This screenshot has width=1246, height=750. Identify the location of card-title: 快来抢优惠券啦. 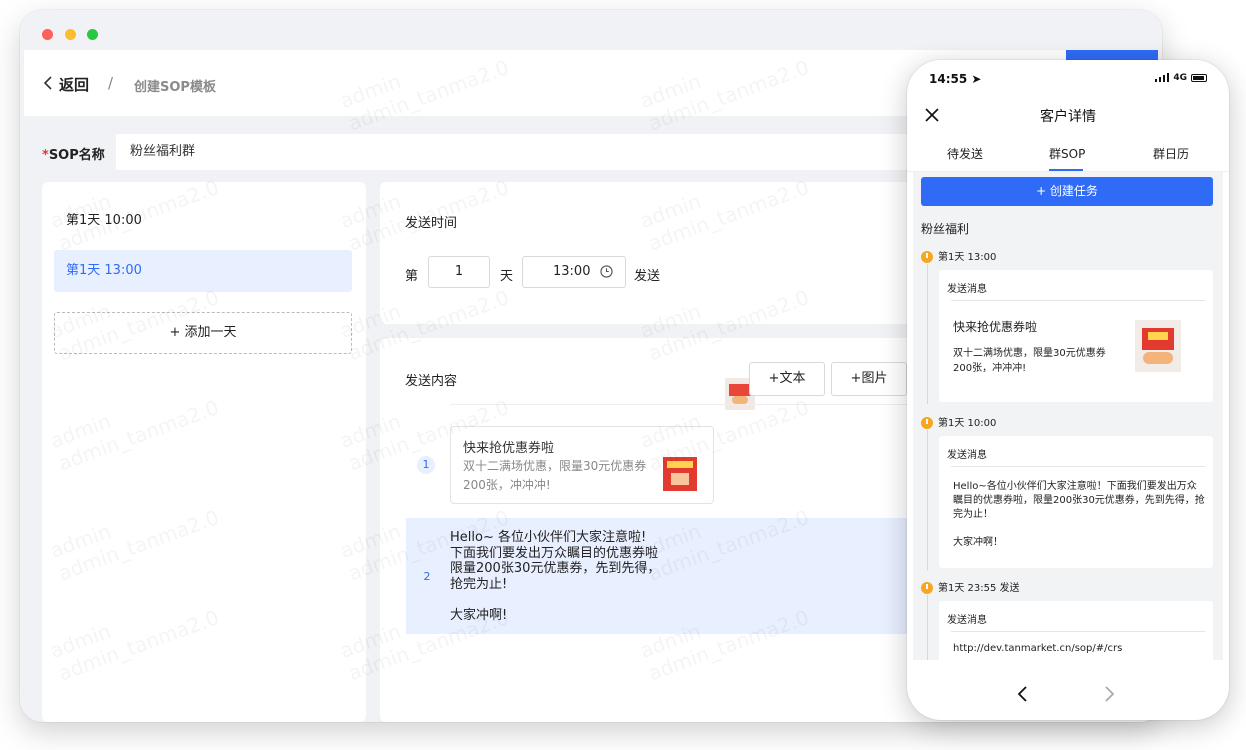
(995, 327).